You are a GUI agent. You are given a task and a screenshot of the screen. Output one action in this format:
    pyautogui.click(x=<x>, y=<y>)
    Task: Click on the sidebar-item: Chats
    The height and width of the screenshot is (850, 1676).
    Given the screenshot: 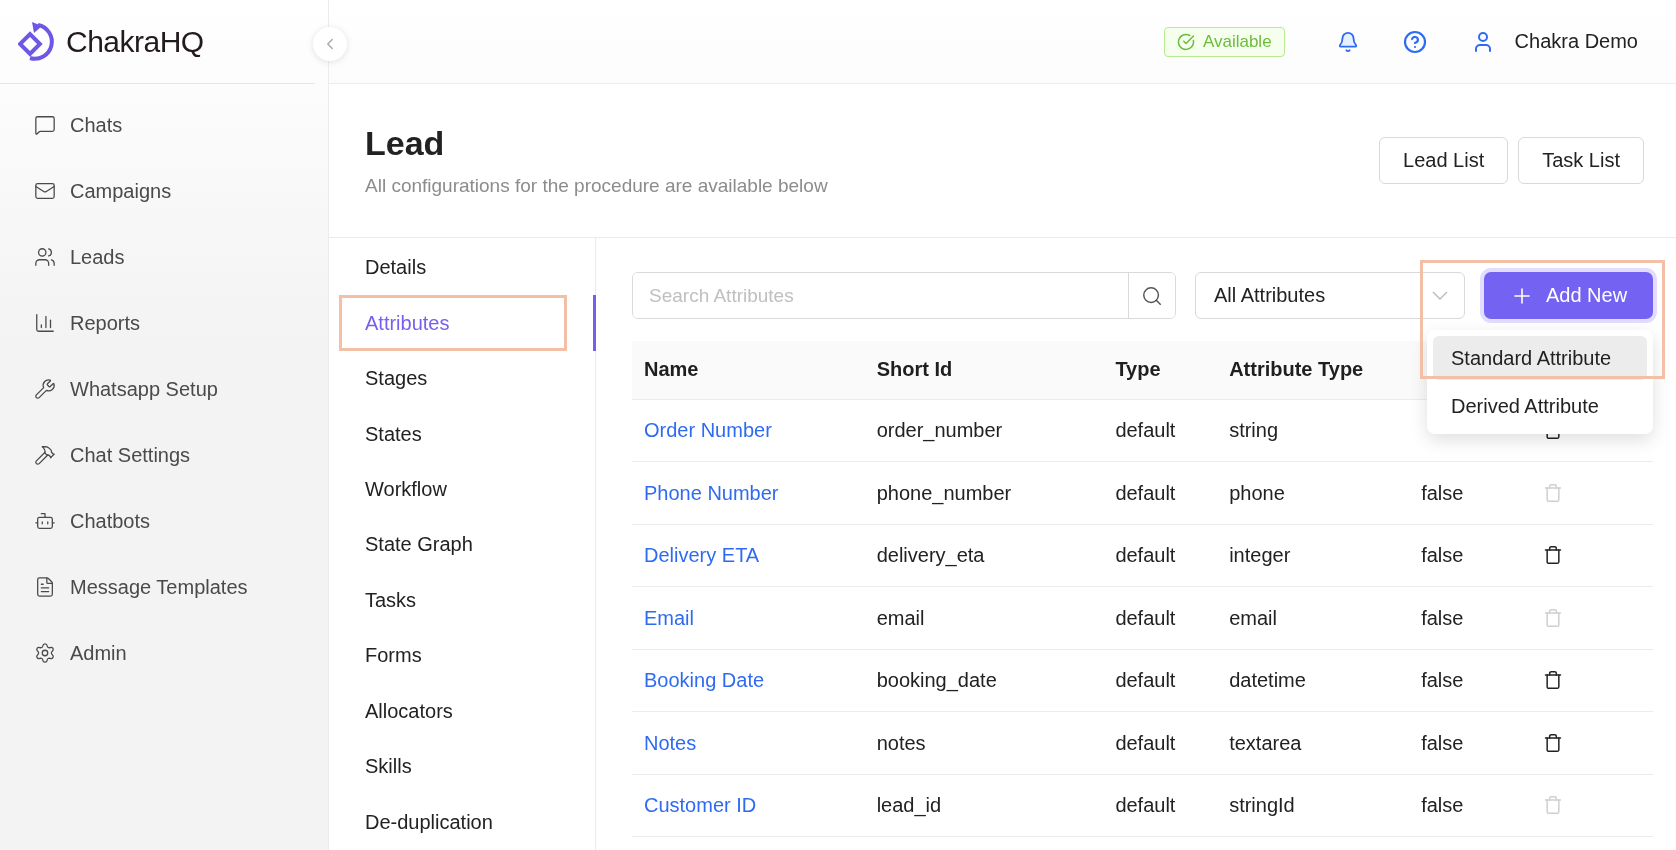 What is the action you would take?
    pyautogui.click(x=164, y=125)
    